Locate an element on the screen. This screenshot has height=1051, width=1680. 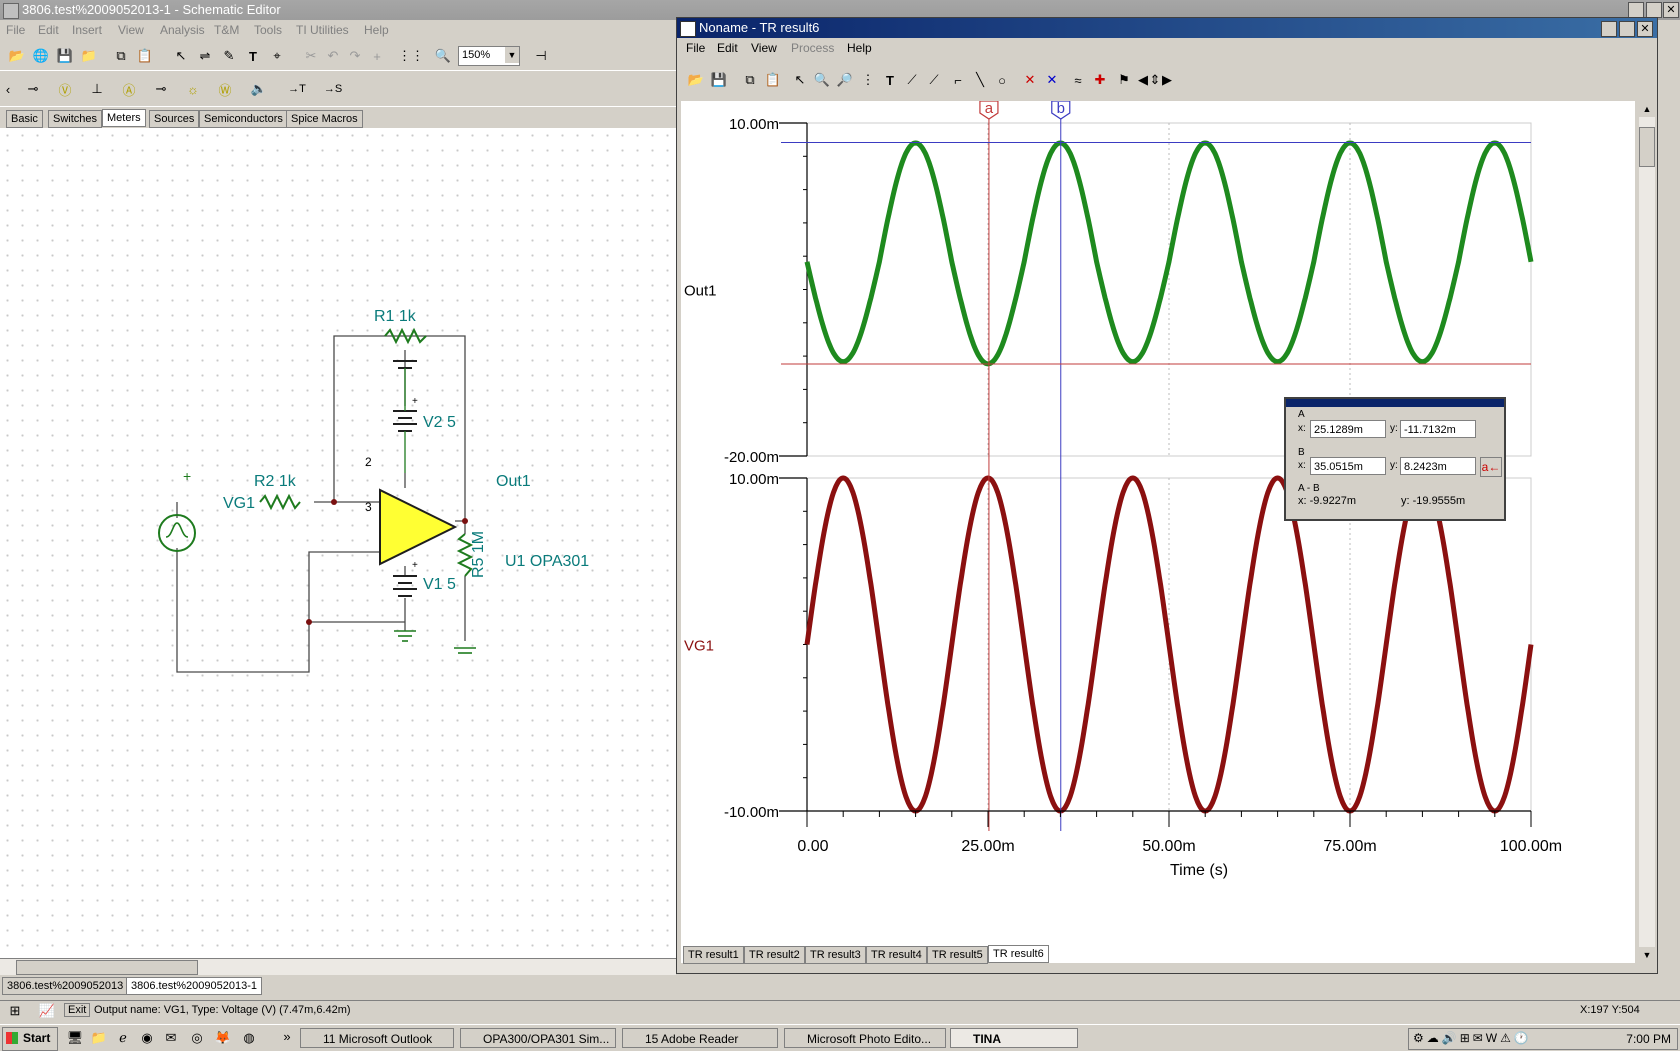
probe-icon: ⊸ is located at coordinates (161, 89).